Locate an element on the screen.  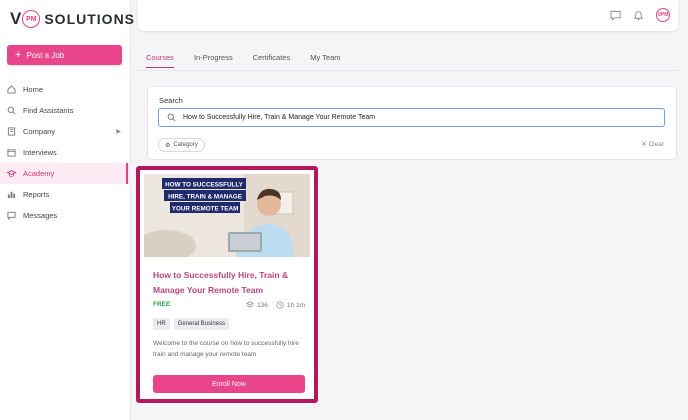
sidebar-item-label: Reports is located at coordinates (36, 194).